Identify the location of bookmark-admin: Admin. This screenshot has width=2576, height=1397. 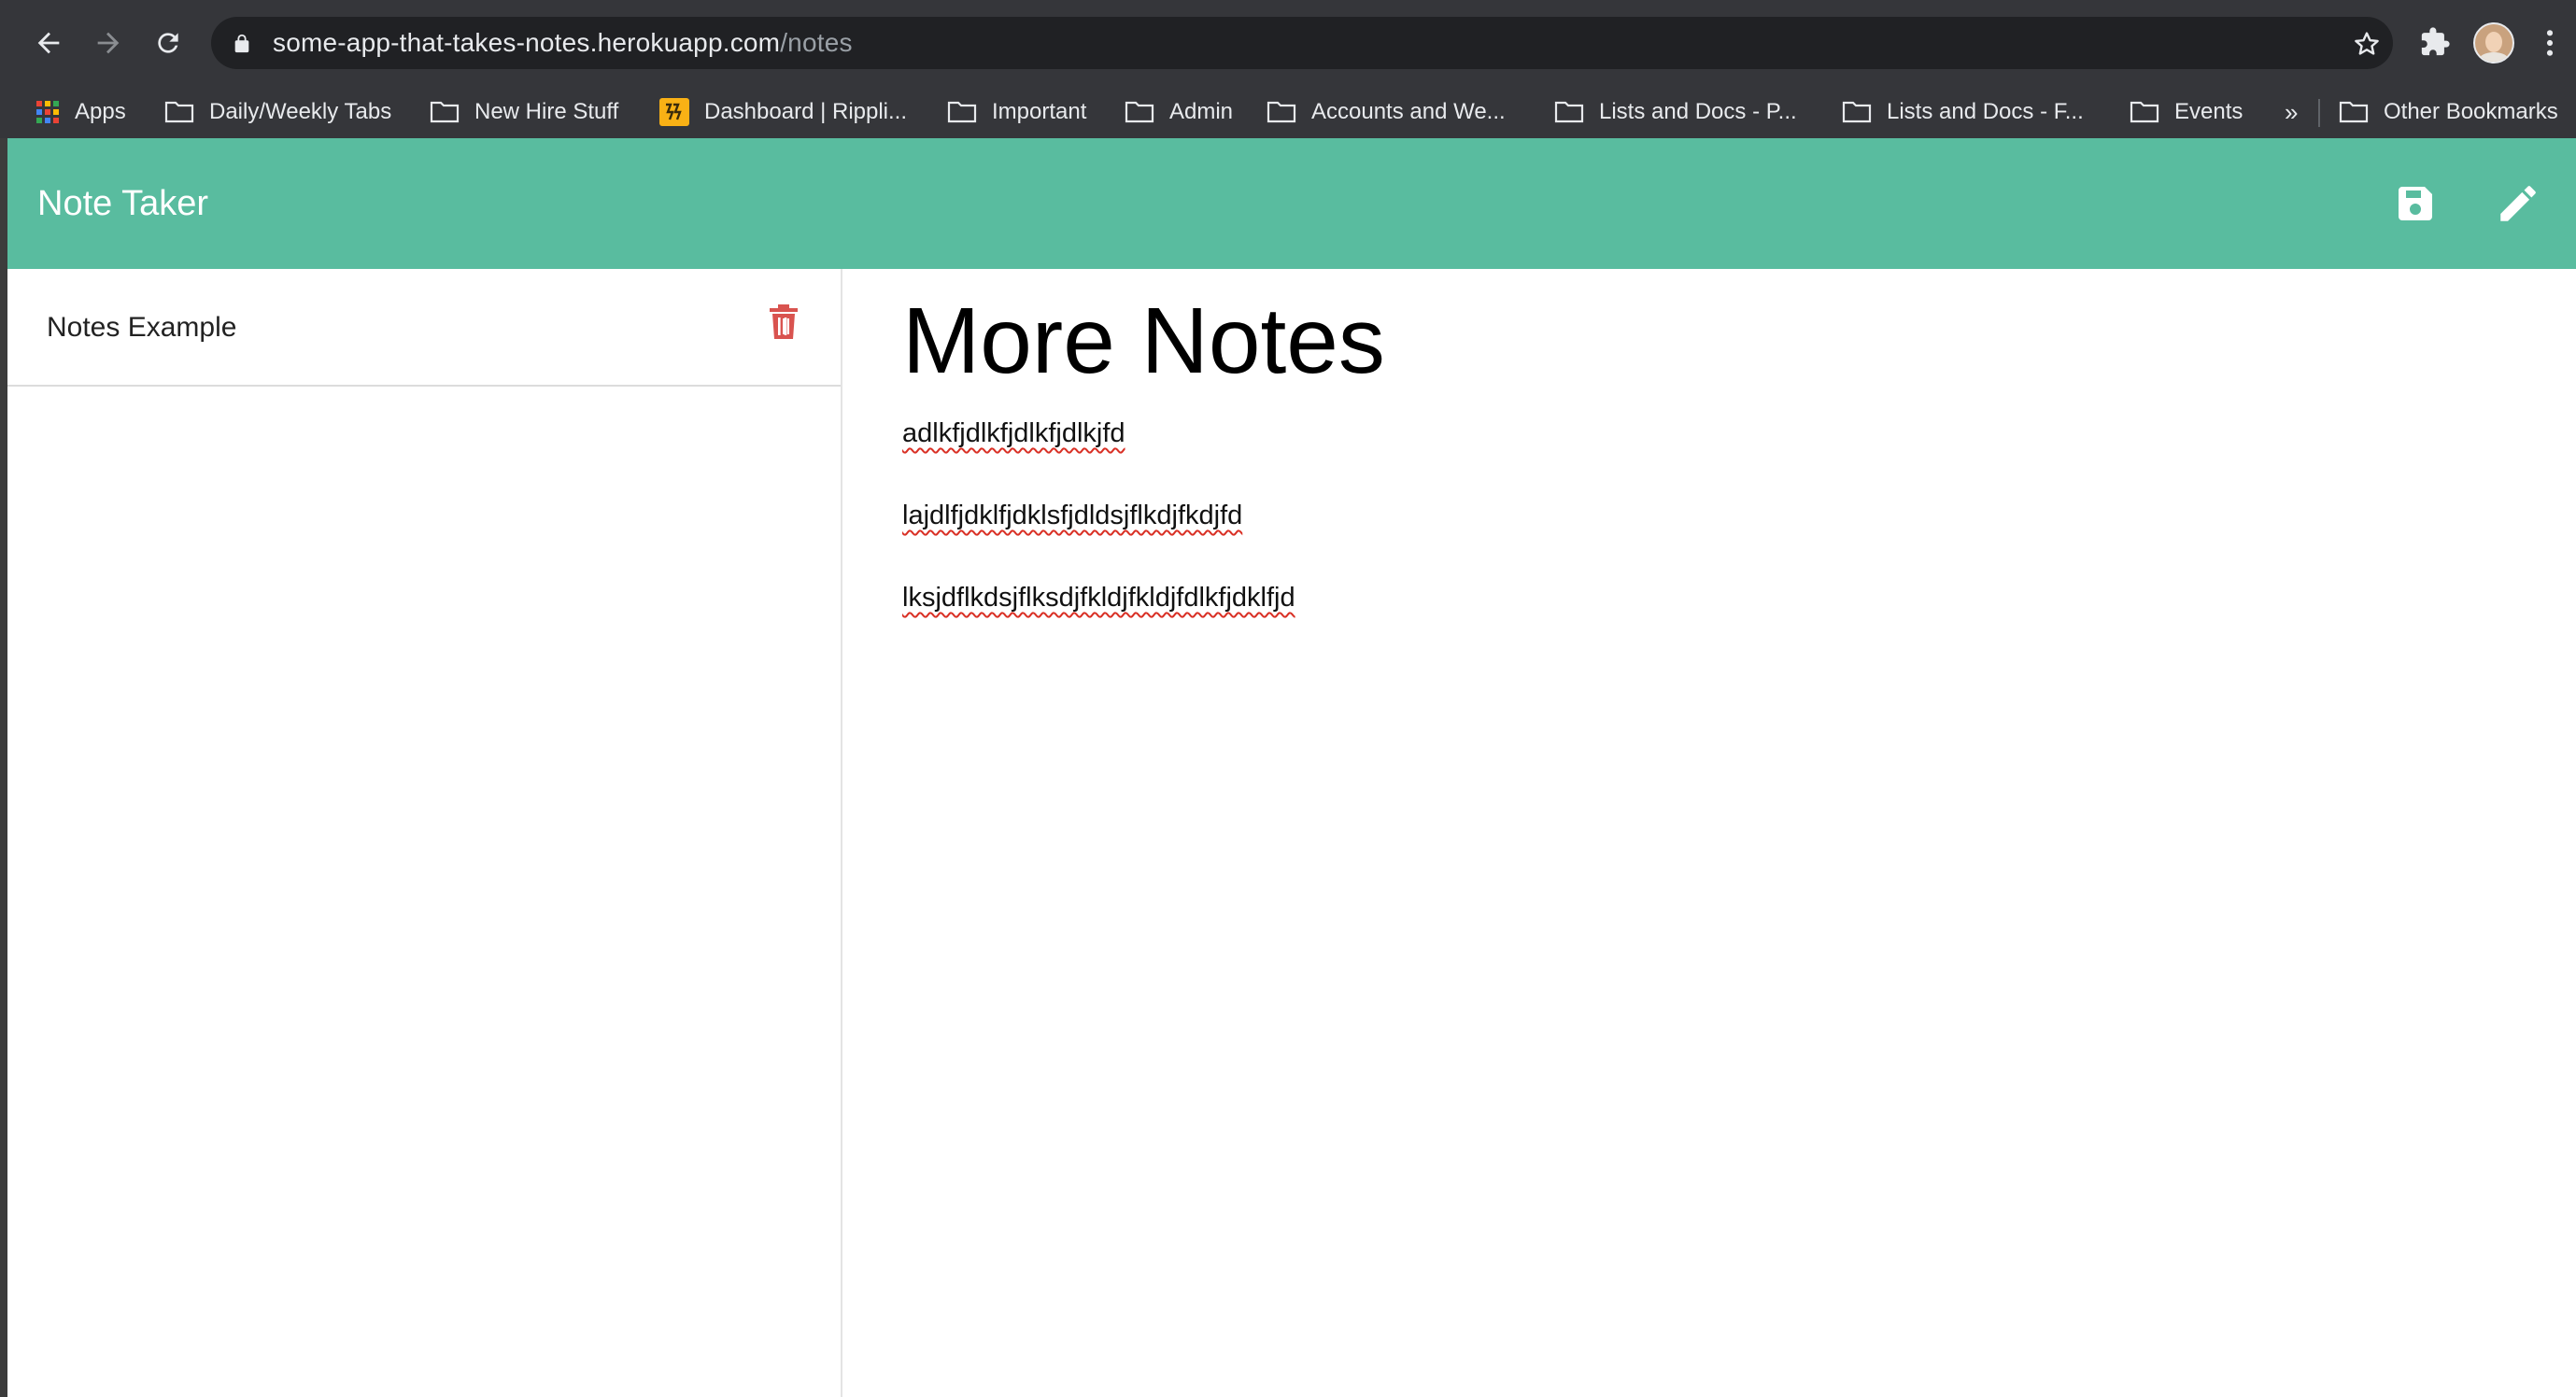
(1179, 112).